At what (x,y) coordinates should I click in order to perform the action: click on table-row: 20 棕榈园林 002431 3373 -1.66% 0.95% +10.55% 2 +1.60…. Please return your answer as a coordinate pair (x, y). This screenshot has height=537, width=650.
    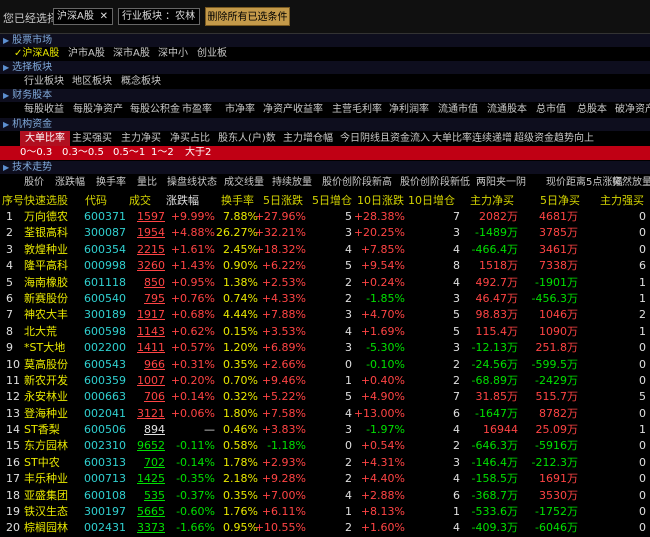
    Looking at the image, I should click on (325, 528).